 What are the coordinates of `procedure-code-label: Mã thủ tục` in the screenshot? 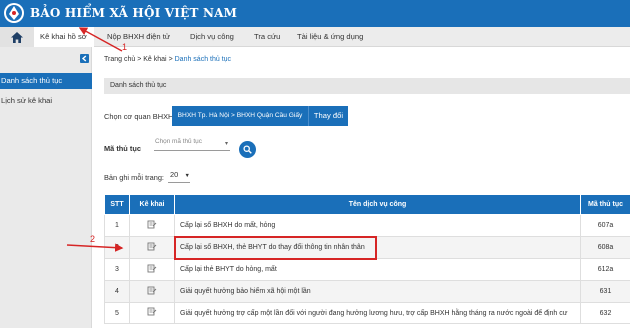 It's located at (122, 148).